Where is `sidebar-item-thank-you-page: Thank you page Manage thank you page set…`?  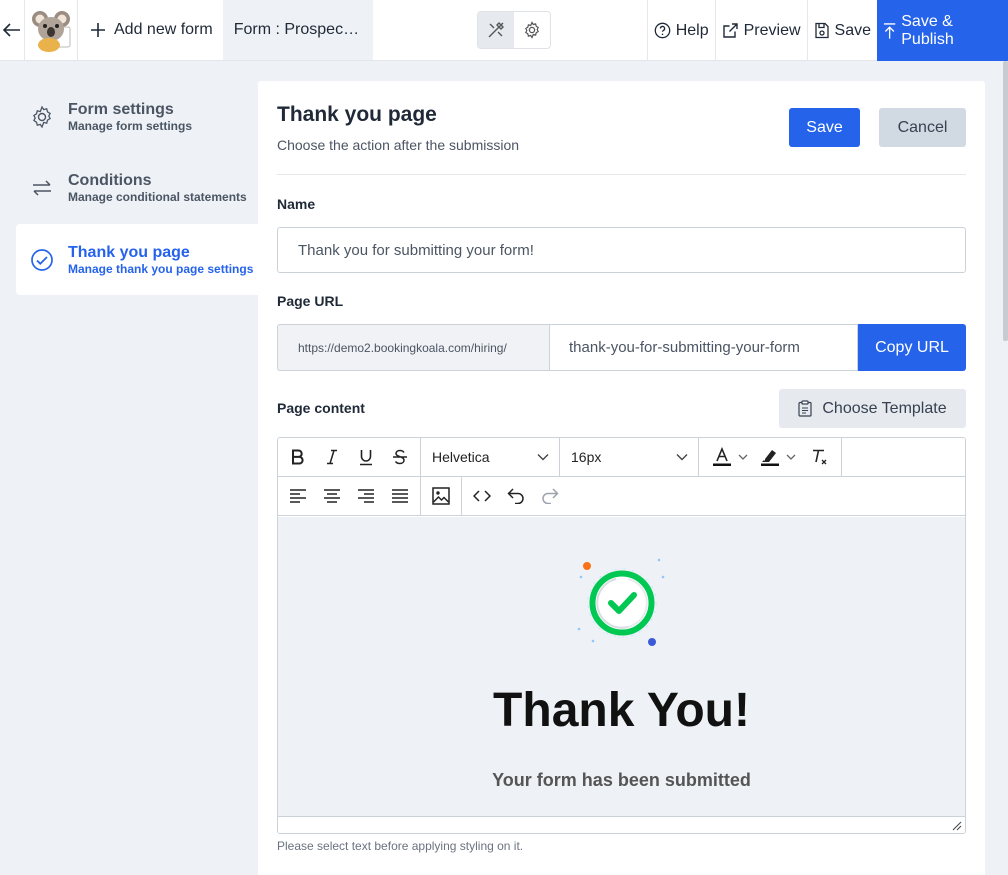
sidebar-item-thank-you-page: Thank you page Manage thank you page set… is located at coordinates (137, 259).